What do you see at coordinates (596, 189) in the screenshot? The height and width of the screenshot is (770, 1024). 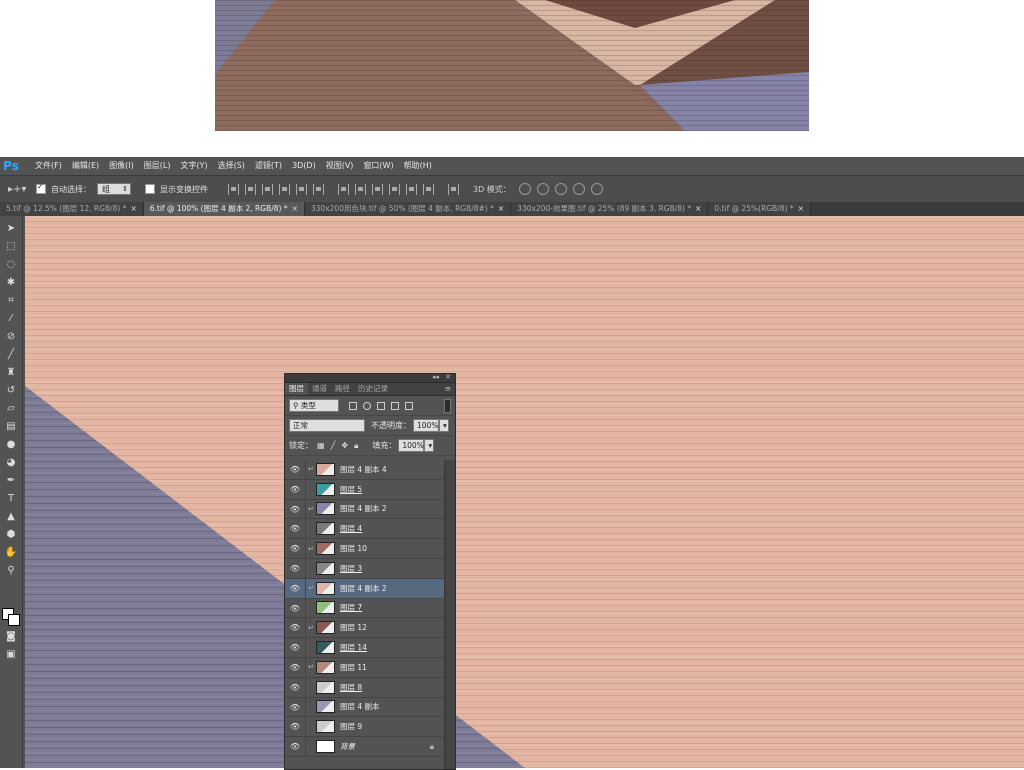 I see `3d-scale-icon` at bounding box center [596, 189].